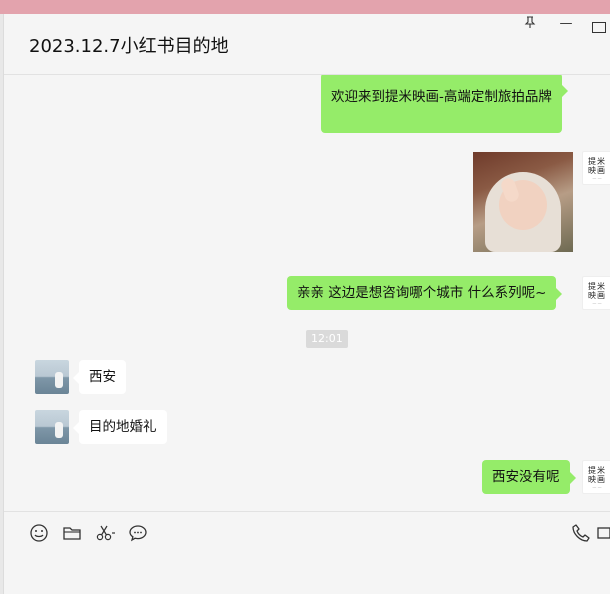 The width and height of the screenshot is (610, 594). I want to click on video-icon, so click(603, 533).